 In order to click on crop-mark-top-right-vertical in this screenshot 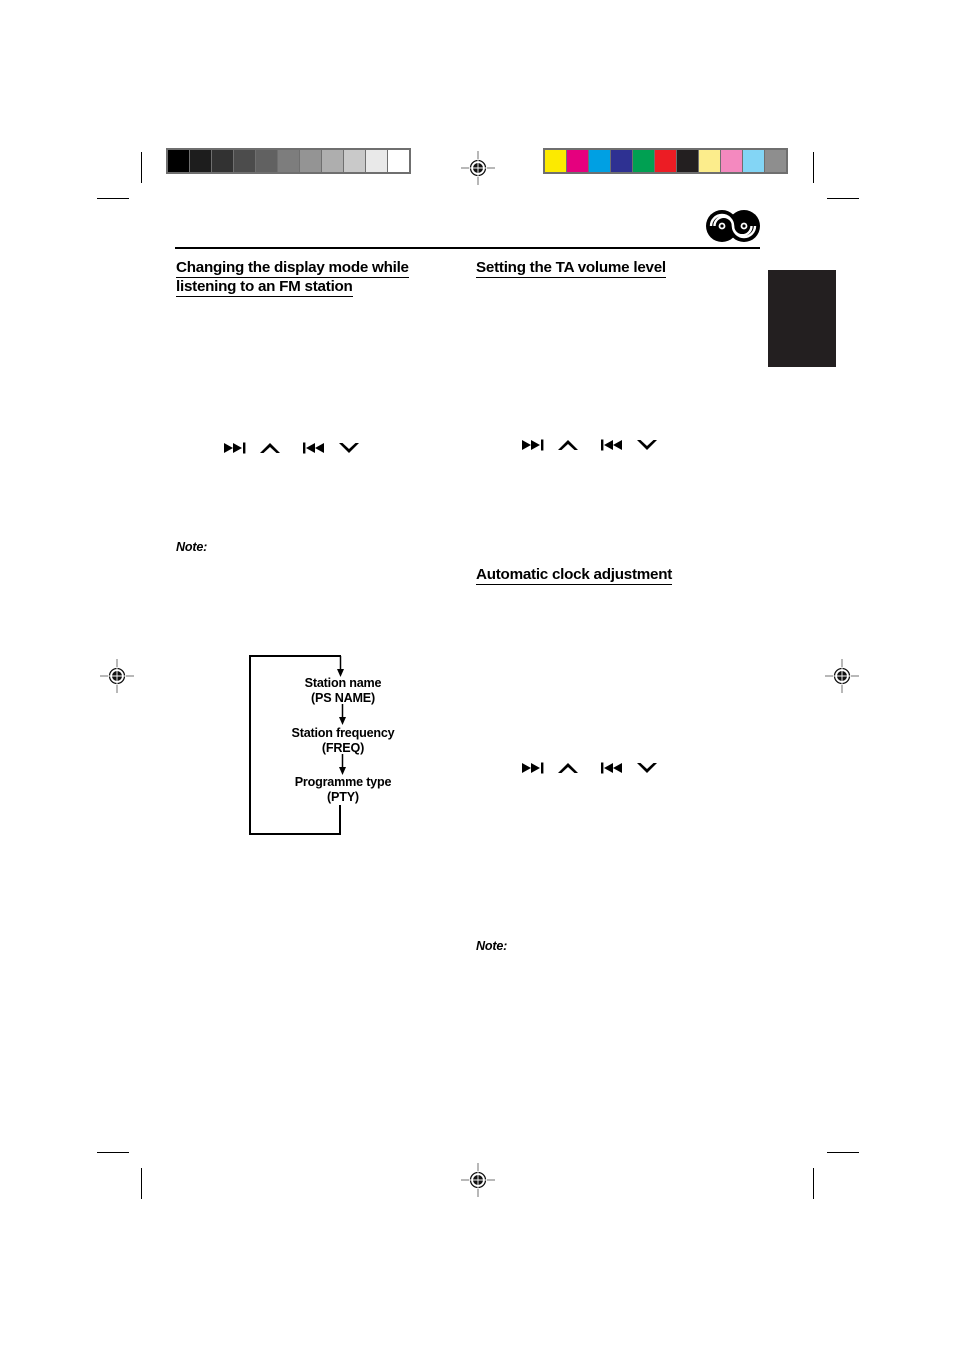, I will do `click(814, 167)`.